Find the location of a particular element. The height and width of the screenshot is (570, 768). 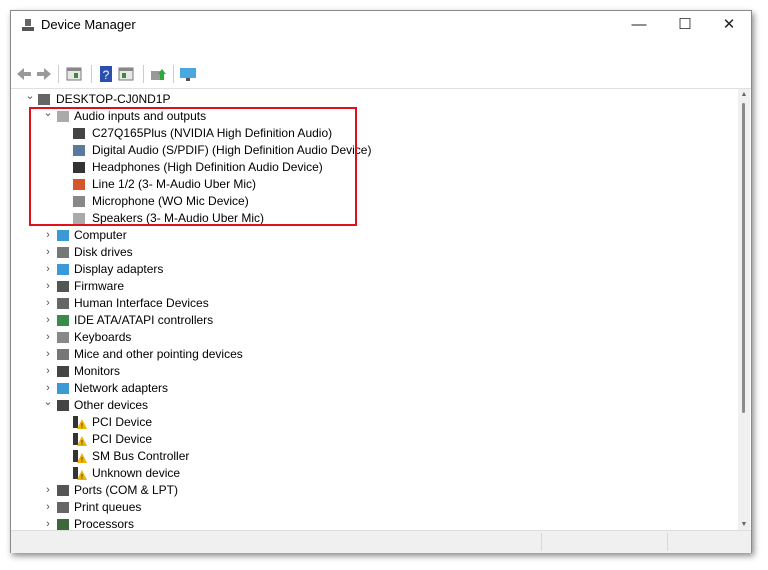

device-manager-icon is located at coordinates (28, 25).